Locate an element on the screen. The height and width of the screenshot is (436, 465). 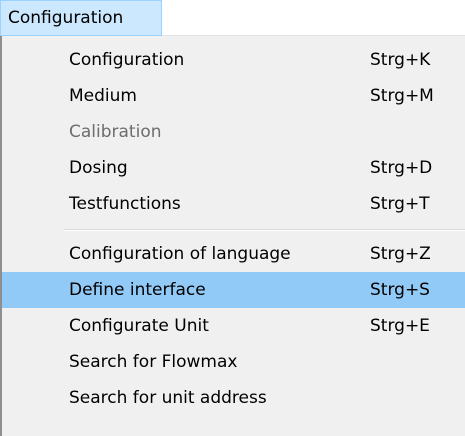
menu-separator is located at coordinates (264, 230).